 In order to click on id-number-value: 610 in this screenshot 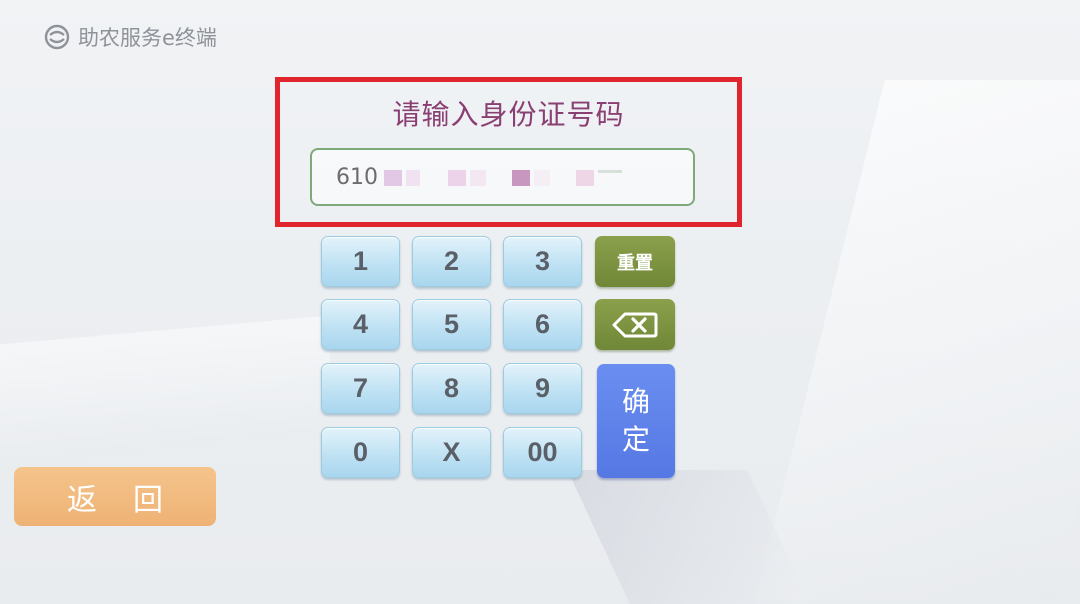, I will do `click(357, 177)`.